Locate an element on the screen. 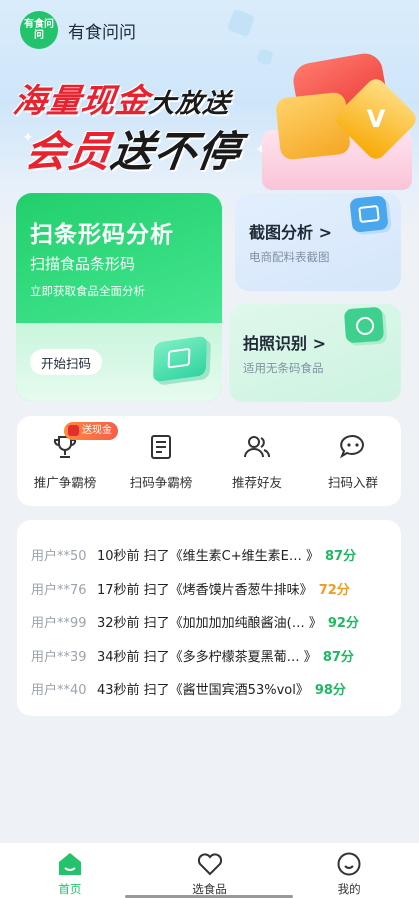 Image resolution: width=419 pixels, height=898 pixels. quick-item-join-group: 扫码入群 is located at coordinates (353, 461).